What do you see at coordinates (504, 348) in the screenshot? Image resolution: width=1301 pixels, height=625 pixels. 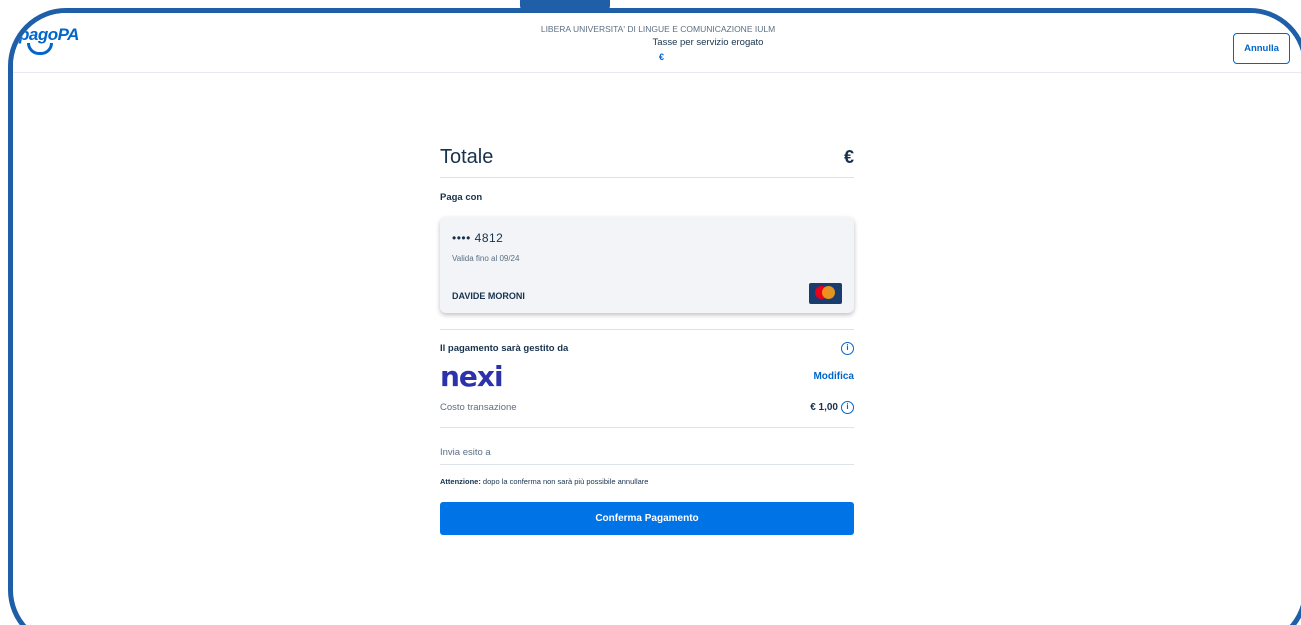 I see `psp-managed-by-label: Il pagamento sarà gestito da` at bounding box center [504, 348].